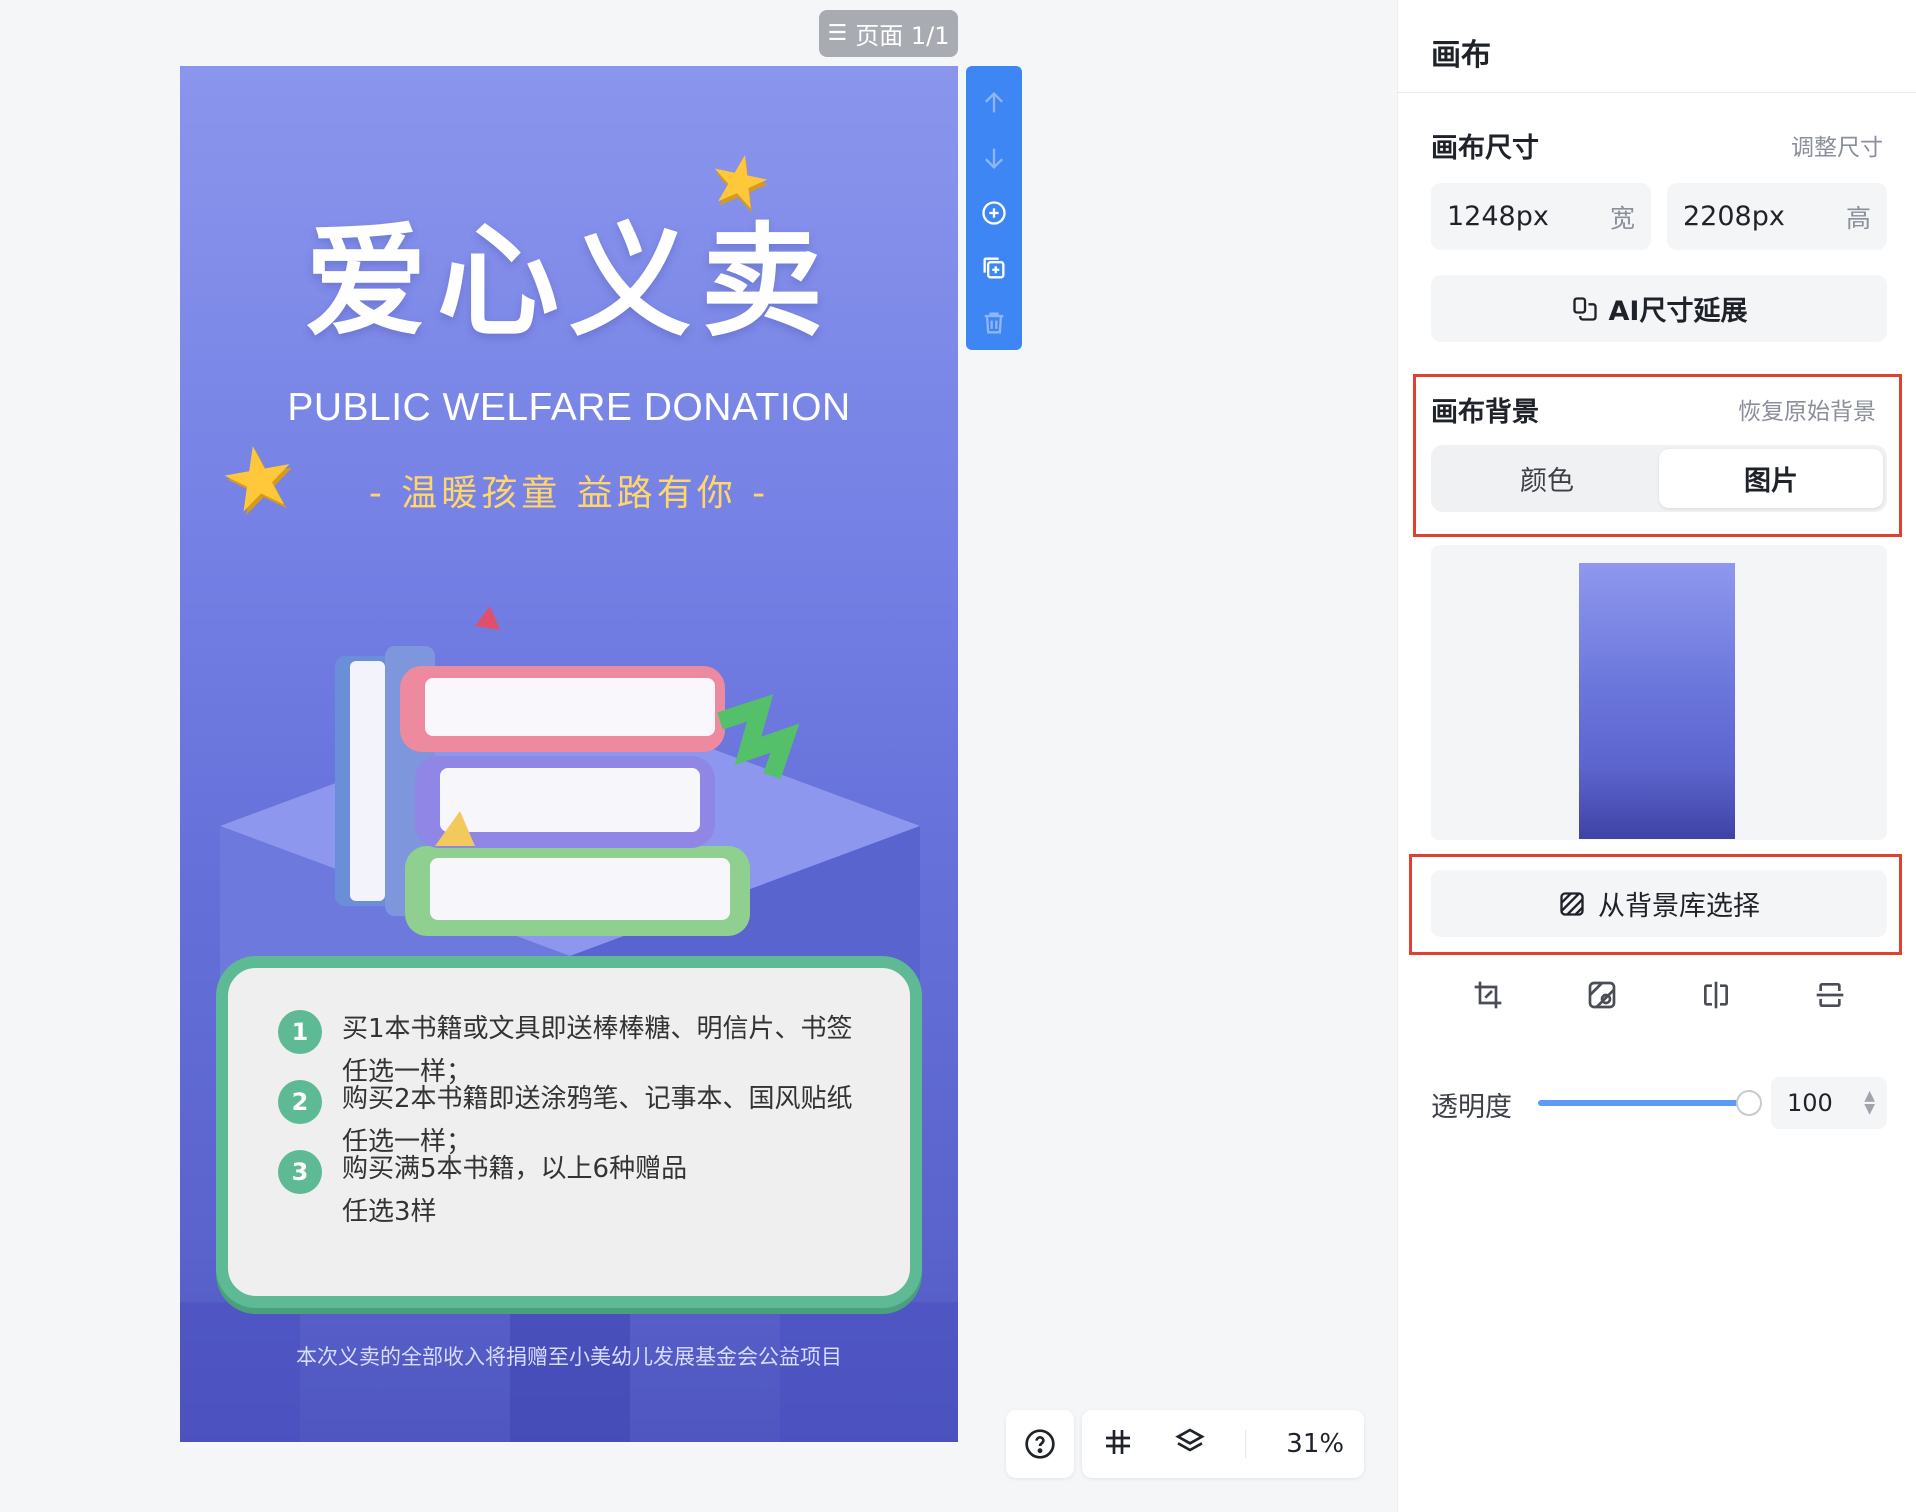 The width and height of the screenshot is (1916, 1512). I want to click on opacity-input: 100 ▲ ▼, so click(1829, 1103).